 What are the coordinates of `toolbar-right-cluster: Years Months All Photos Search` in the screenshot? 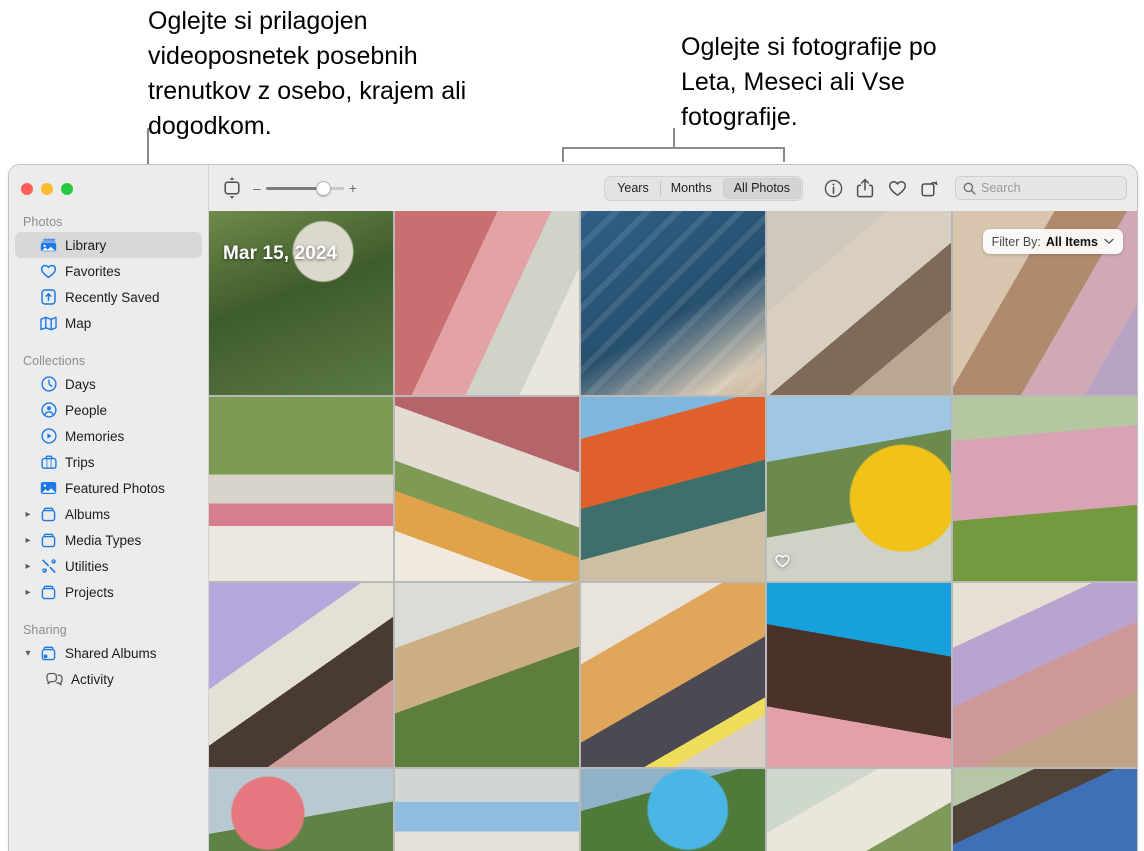 It's located at (865, 188).